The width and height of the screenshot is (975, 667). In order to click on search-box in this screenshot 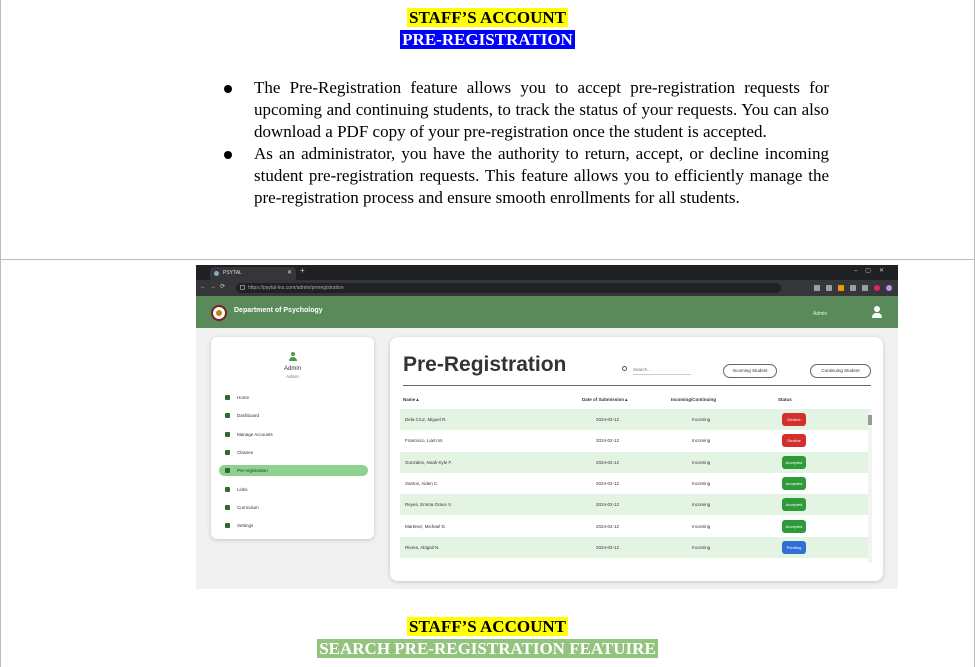, I will do `click(657, 370)`.